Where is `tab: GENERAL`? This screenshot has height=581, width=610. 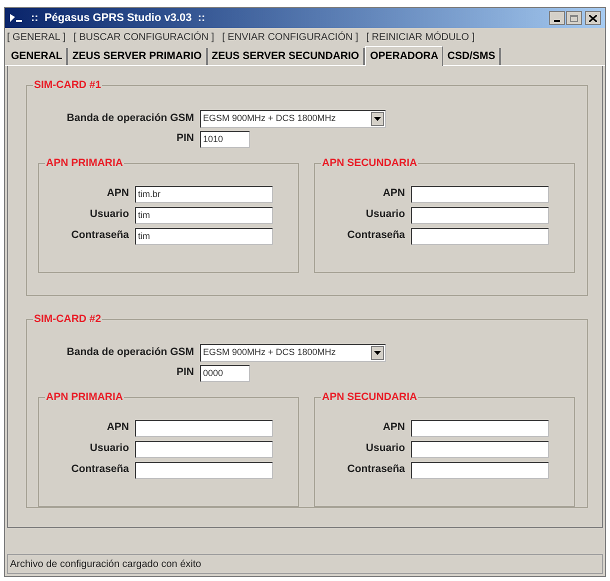
tab: GENERAL is located at coordinates (37, 56).